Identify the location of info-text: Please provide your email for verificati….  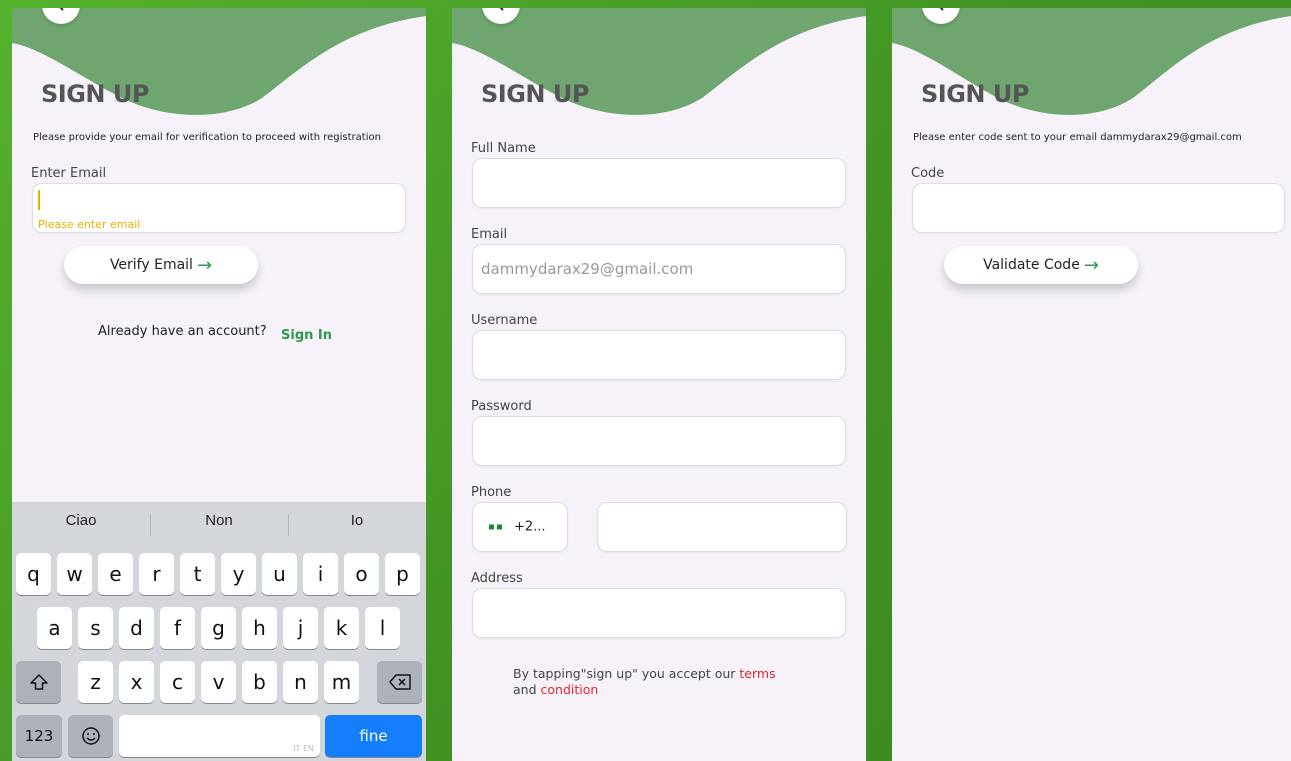
(207, 137).